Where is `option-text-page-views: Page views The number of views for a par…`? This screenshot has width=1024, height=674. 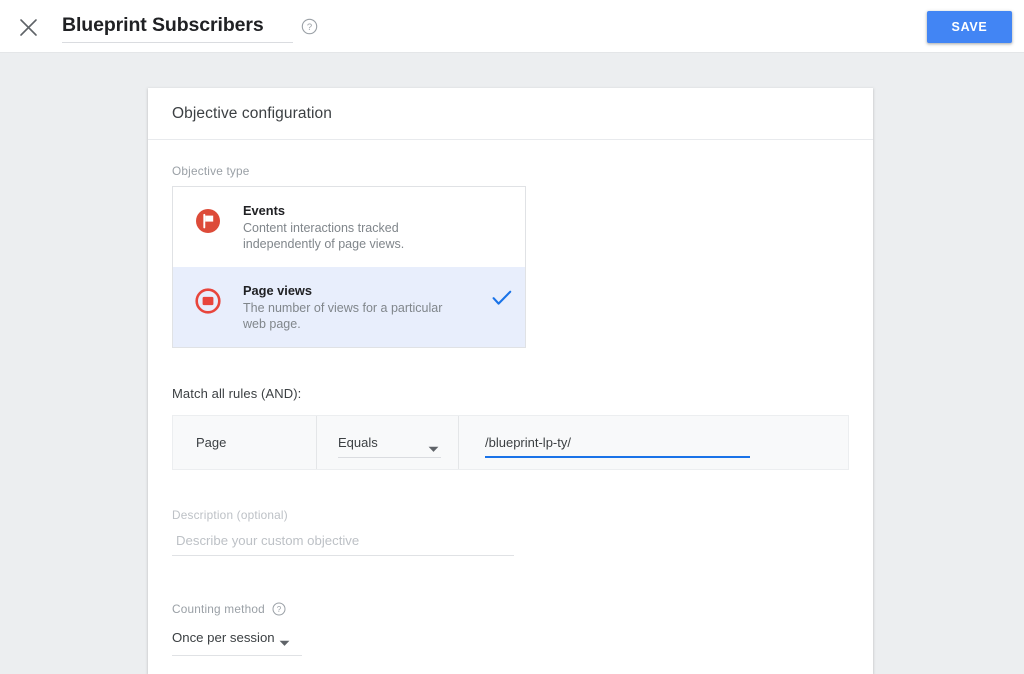 option-text-page-views: Page views The number of views for a par… is located at coordinates (361, 307).